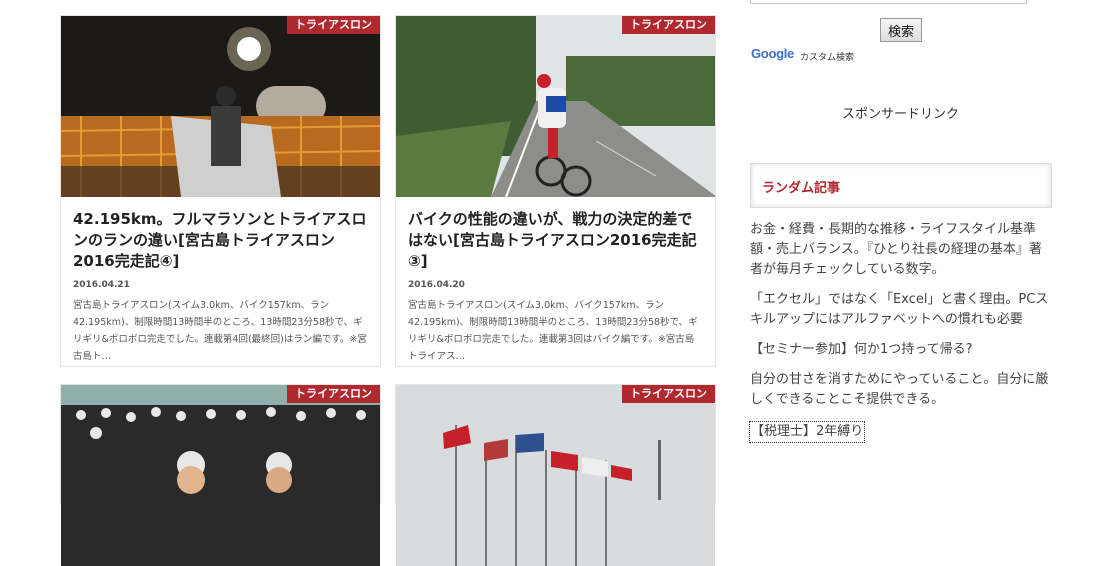  What do you see at coordinates (900, 350) in the screenshot?
I see `random-article-link: 【セミナー参加】何か1つ持って帰る?` at bounding box center [900, 350].